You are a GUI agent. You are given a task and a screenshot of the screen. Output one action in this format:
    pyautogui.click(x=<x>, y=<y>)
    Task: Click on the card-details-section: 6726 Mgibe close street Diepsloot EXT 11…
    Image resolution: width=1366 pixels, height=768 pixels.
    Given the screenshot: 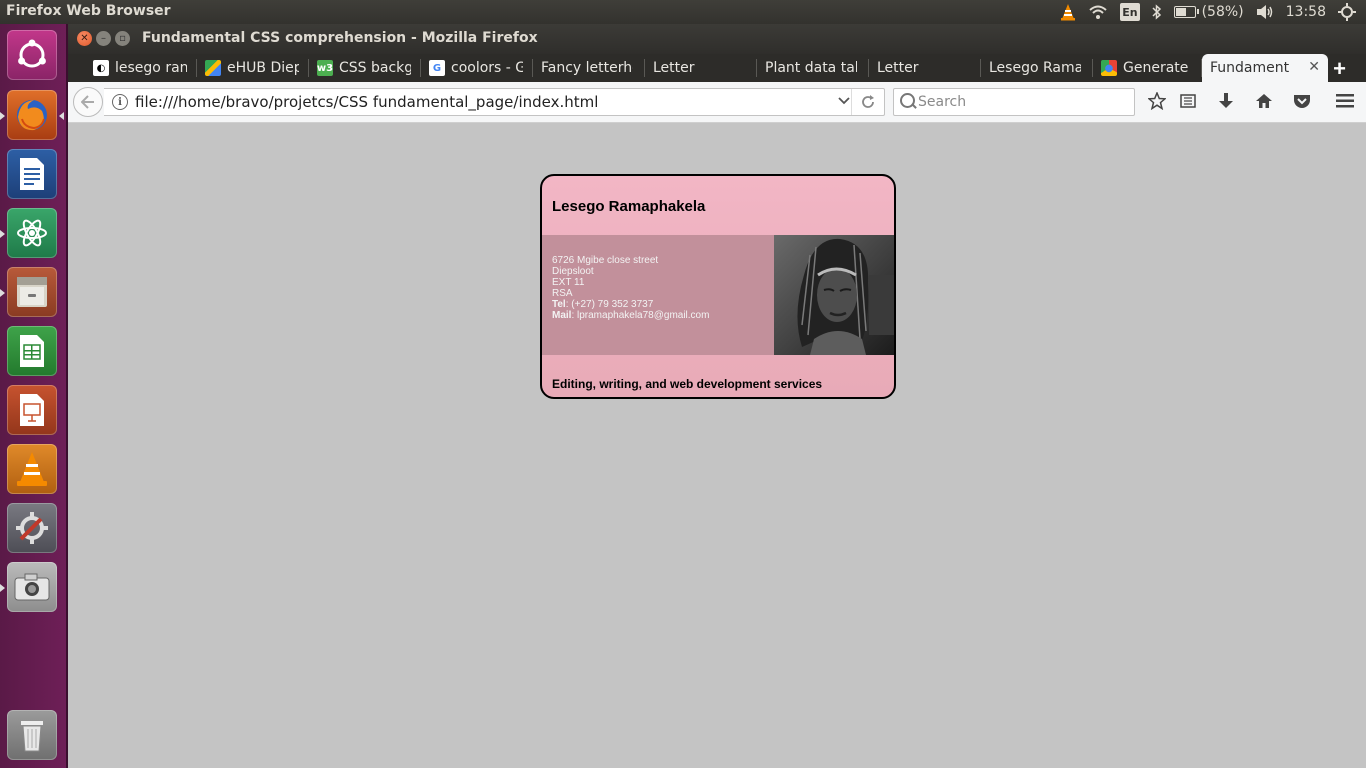 What is the action you would take?
    pyautogui.click(x=718, y=295)
    